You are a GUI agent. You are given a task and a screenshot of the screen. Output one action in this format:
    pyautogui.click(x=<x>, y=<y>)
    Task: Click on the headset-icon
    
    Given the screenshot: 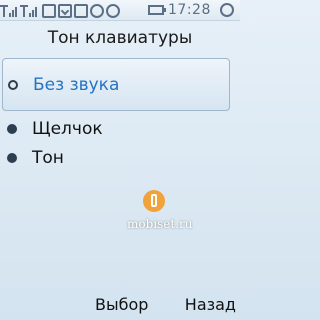 What is the action you would take?
    pyautogui.click(x=97, y=11)
    